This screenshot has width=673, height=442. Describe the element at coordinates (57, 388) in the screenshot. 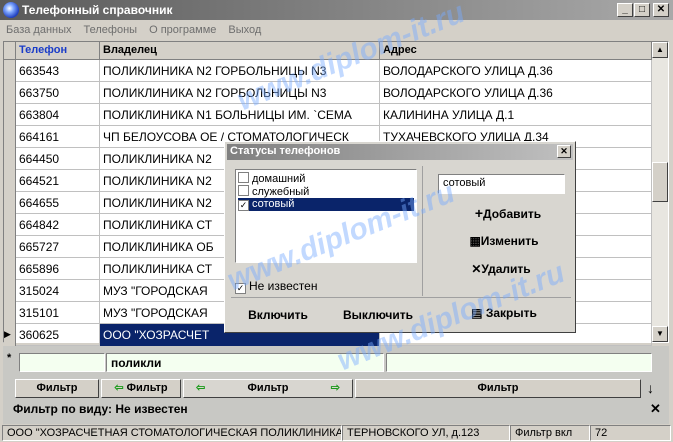

I see `filter-phone-button: Фильтр` at that location.